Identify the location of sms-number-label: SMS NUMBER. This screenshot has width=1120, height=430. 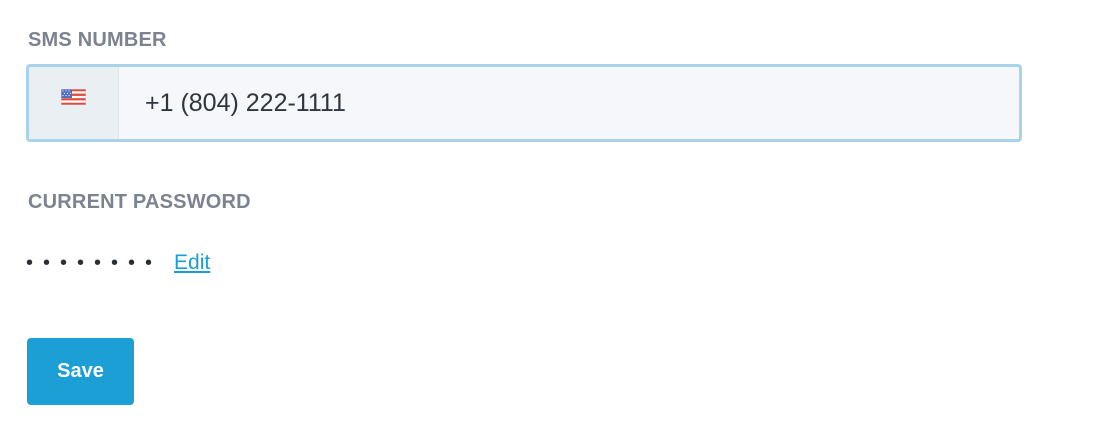
(97, 40).